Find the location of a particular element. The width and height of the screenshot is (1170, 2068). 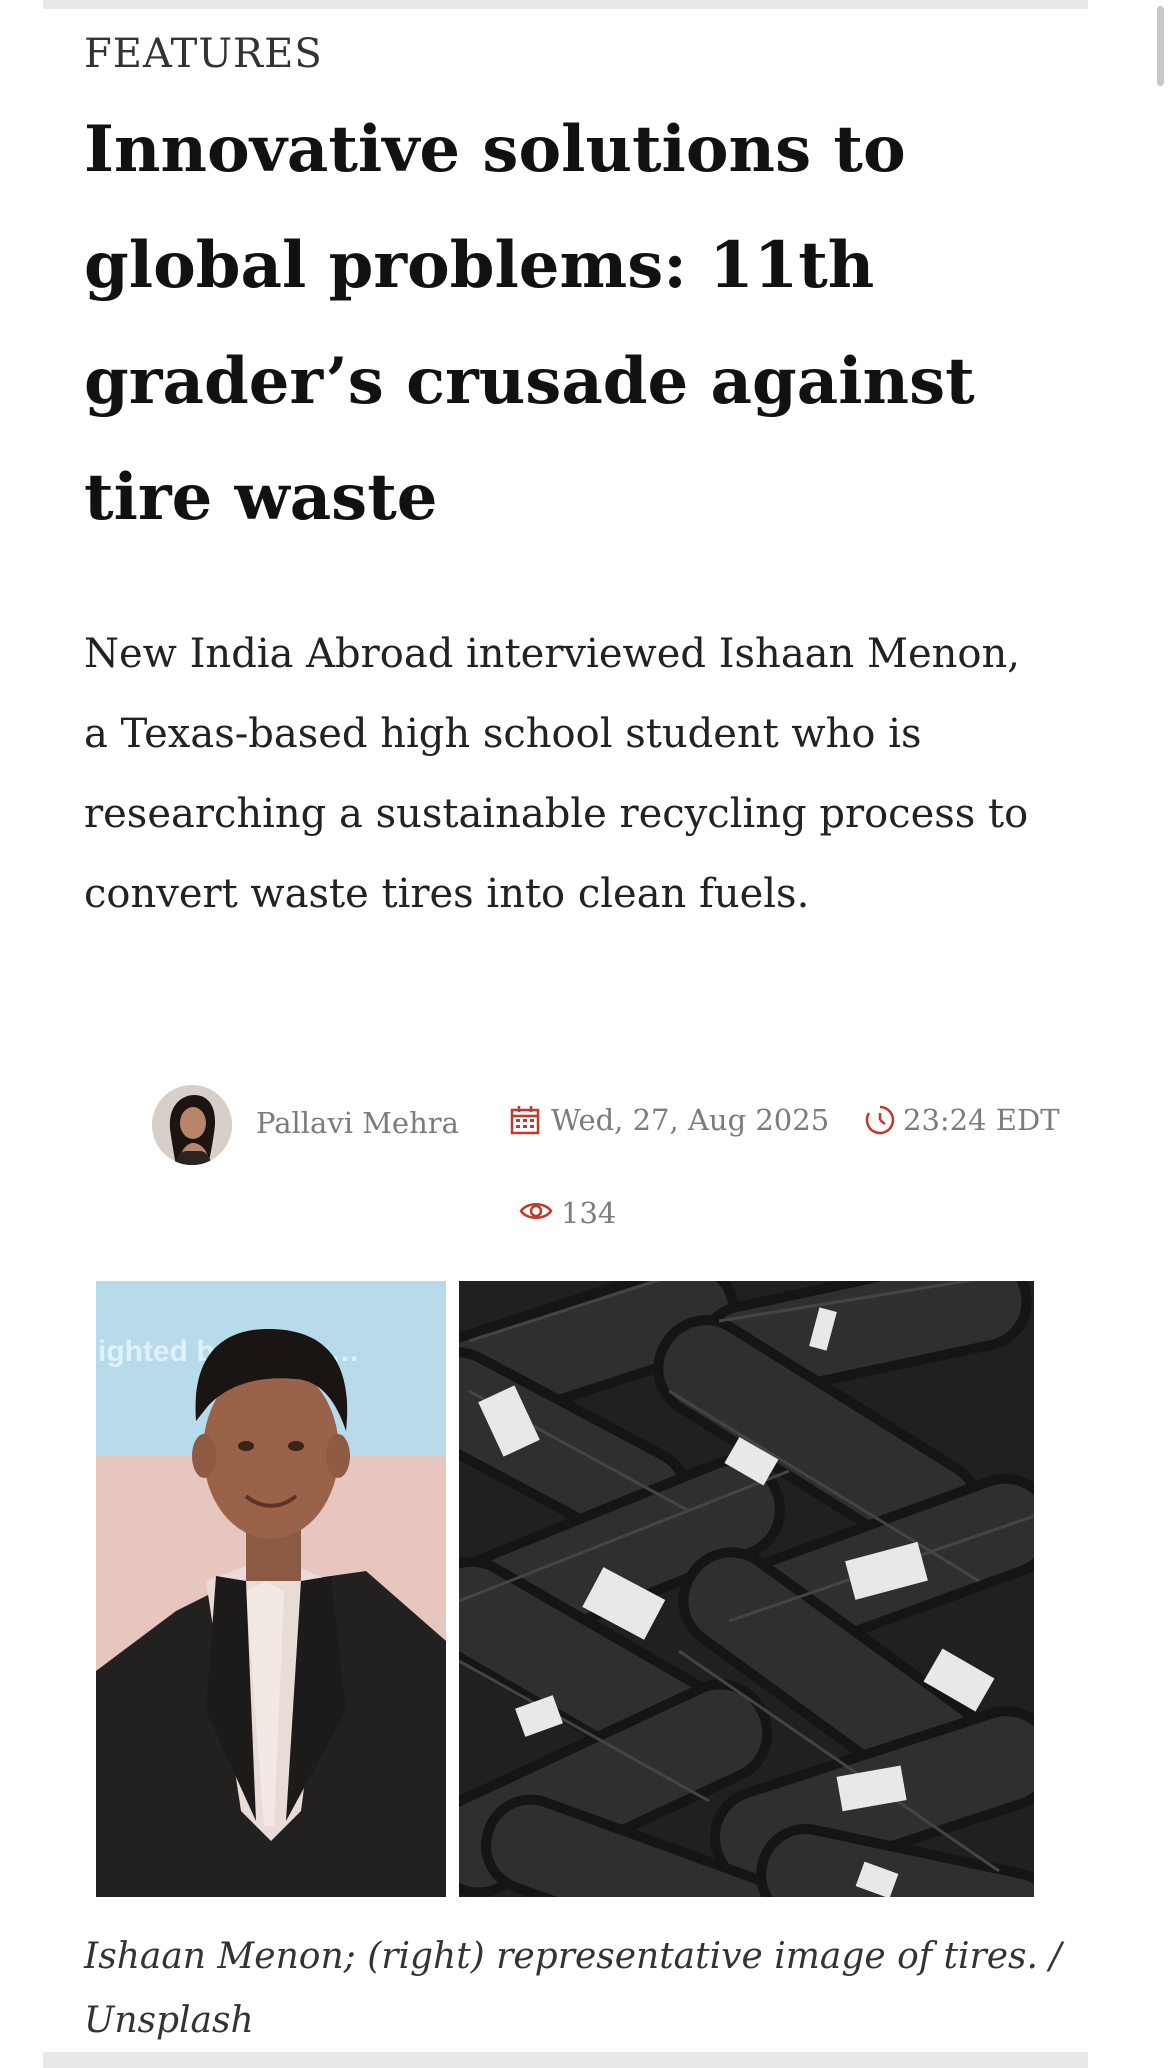

scrollbar is located at coordinates (1160, 46).